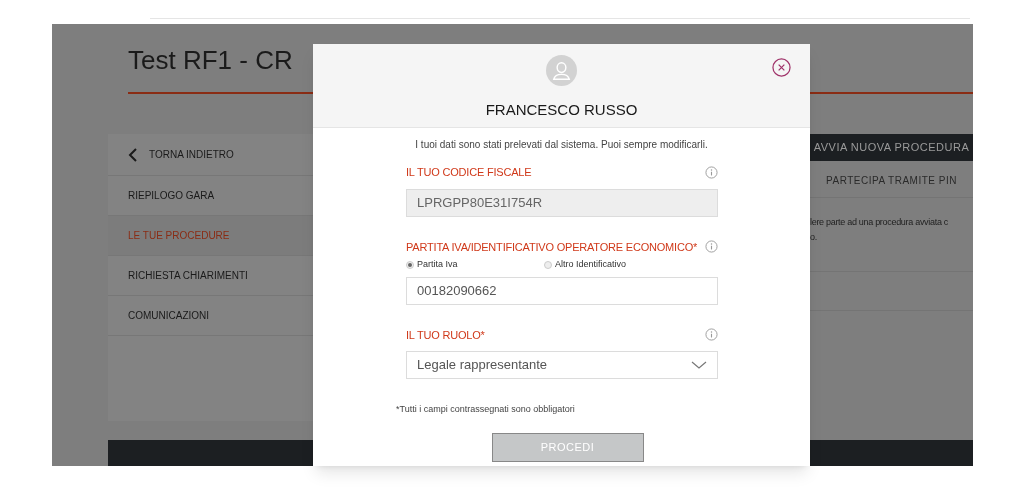 The width and height of the screenshot is (1024, 490). I want to click on user-name: FRANCESCO RUSSO, so click(561, 110).